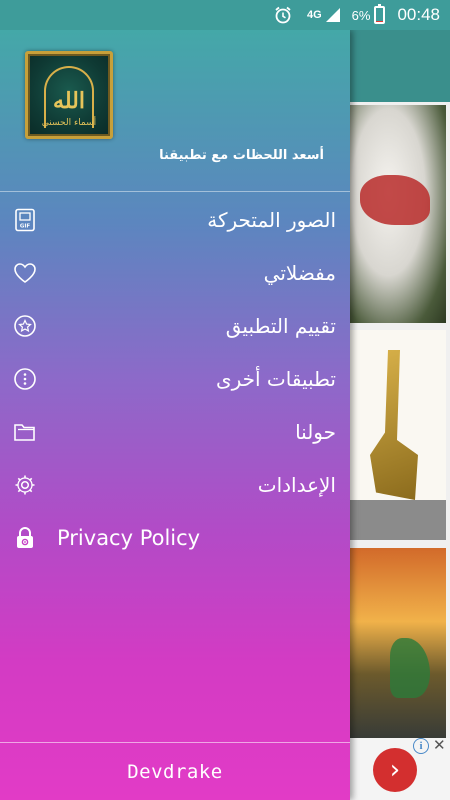 This screenshot has height=800, width=450. I want to click on svg-text: GIF, so click(25, 226).